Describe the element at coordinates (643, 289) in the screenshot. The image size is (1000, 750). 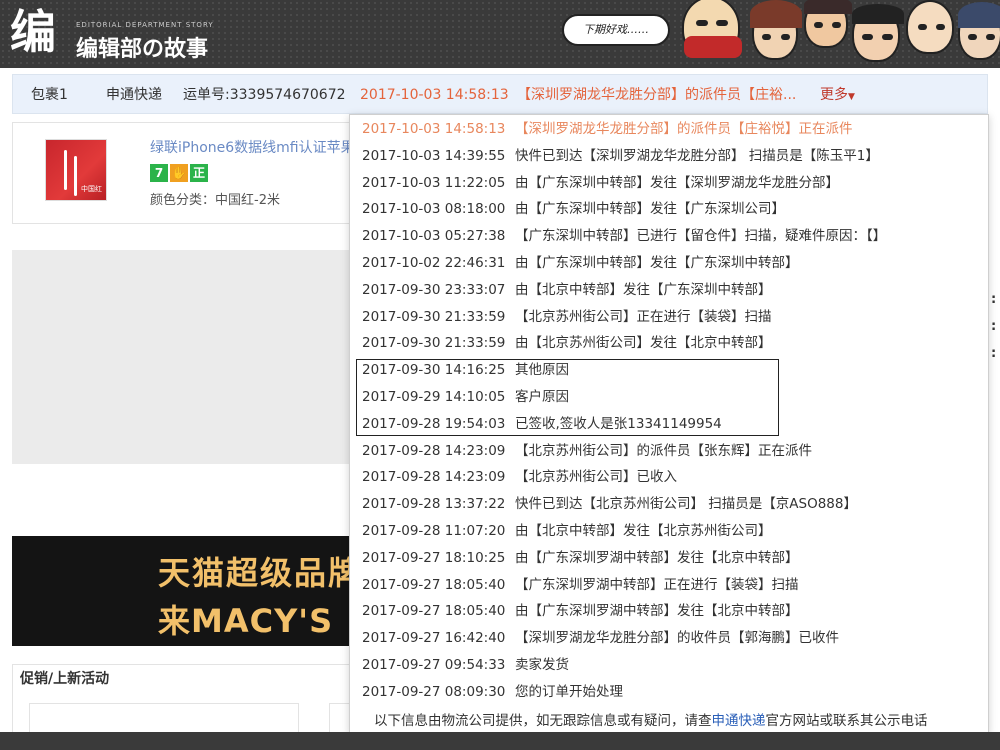
I see `tracking-status: 由【北京中转部】发往【广东深圳中转部】` at that location.